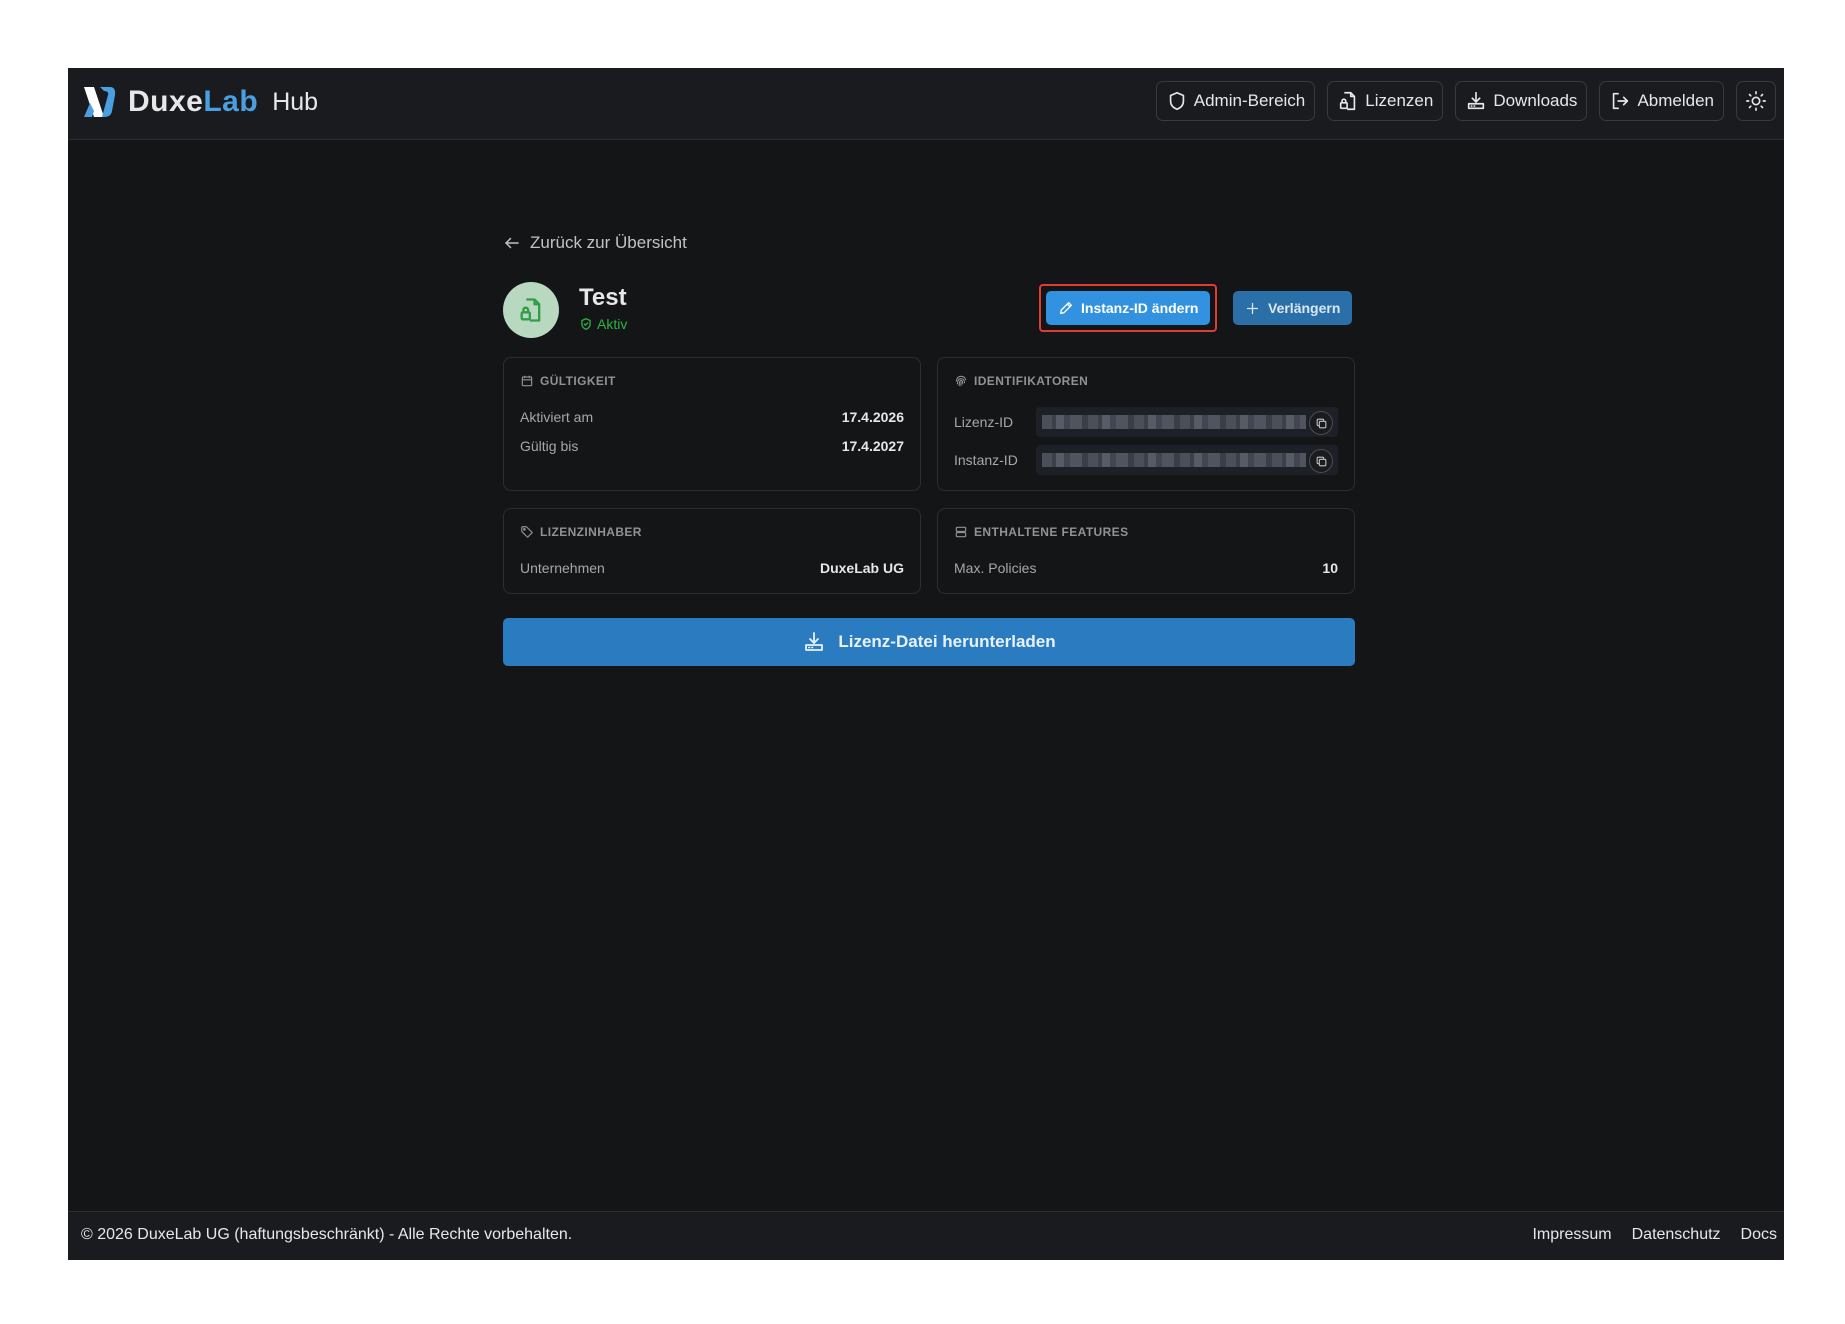 The width and height of the screenshot is (1845, 1324). What do you see at coordinates (586, 324) in the screenshot?
I see `shield-check-icon` at bounding box center [586, 324].